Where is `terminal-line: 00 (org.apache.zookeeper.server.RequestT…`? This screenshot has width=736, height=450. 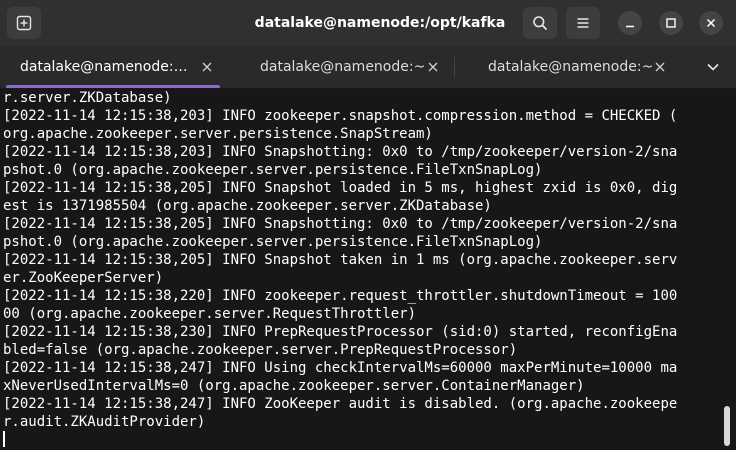 terminal-line: 00 (org.apache.zookeeper.server.RequestT… is located at coordinates (210, 314).